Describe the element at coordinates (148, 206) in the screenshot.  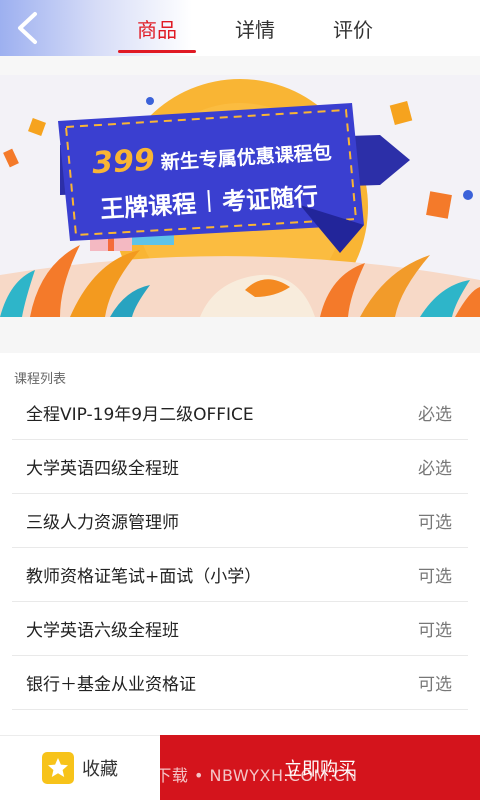
I see `banner-subline-left: 王牌课程` at that location.